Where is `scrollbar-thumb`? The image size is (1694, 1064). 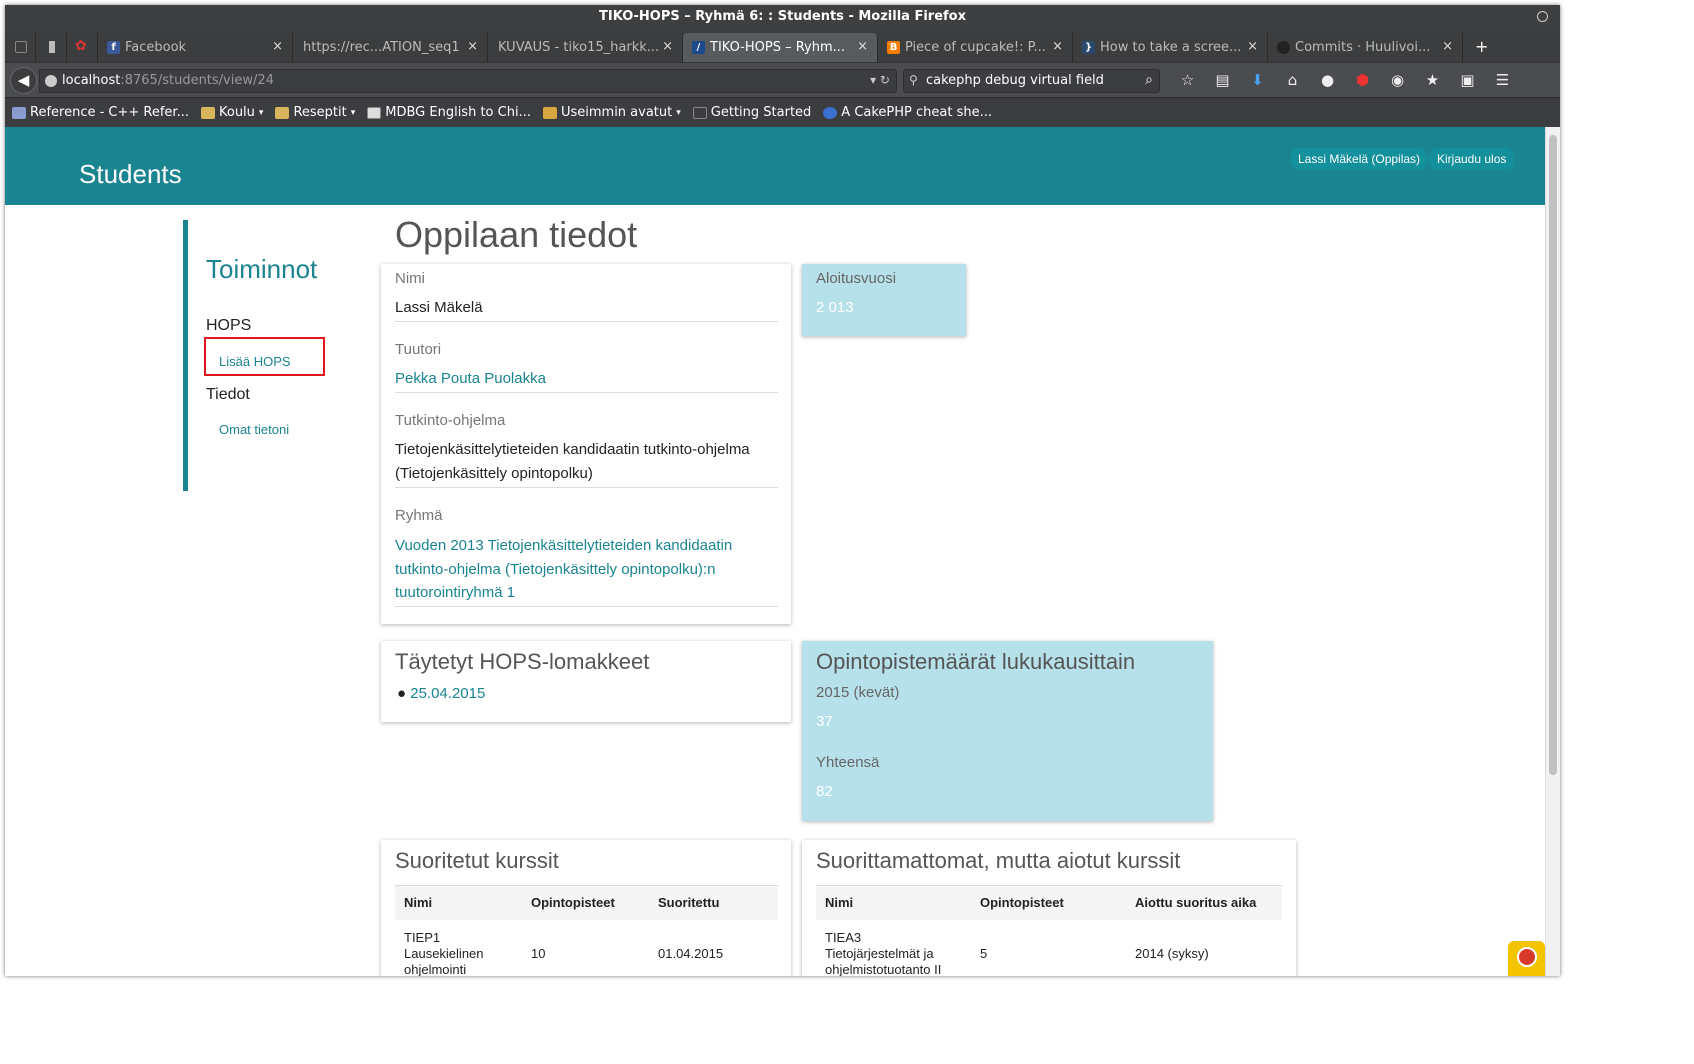 scrollbar-thumb is located at coordinates (1553, 455).